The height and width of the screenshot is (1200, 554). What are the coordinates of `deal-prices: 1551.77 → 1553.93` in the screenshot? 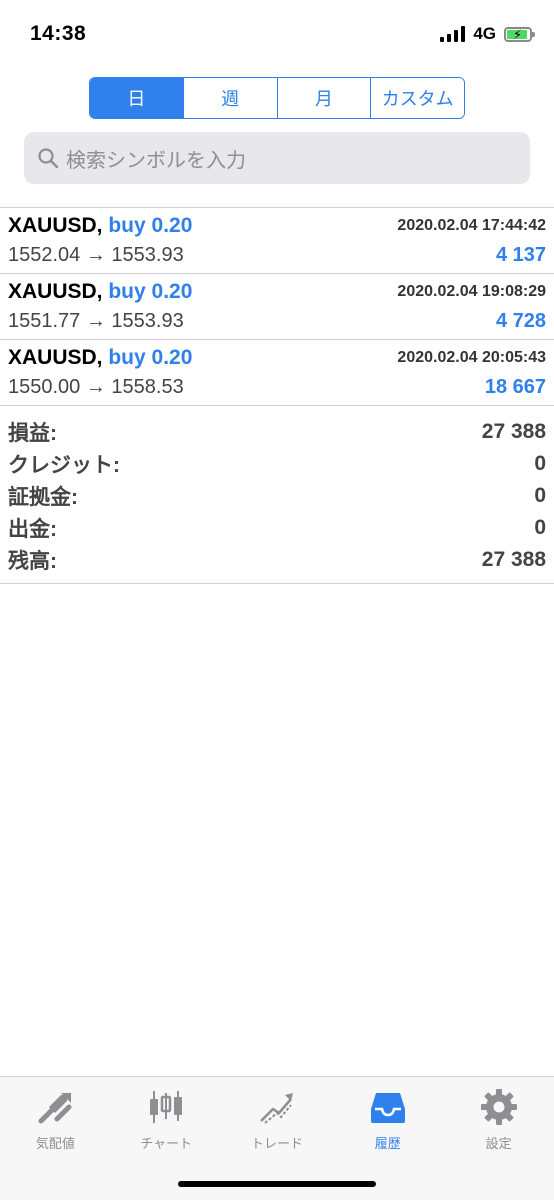 It's located at (96, 321).